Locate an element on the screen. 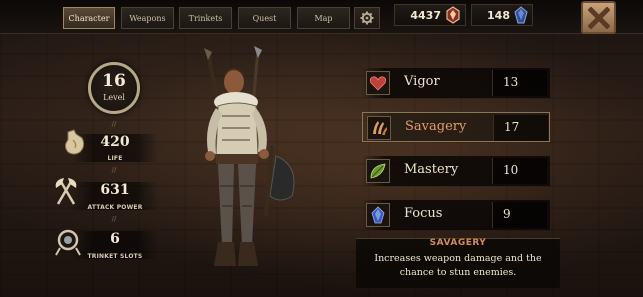  attribute-value-box: 13 is located at coordinates (519, 83).